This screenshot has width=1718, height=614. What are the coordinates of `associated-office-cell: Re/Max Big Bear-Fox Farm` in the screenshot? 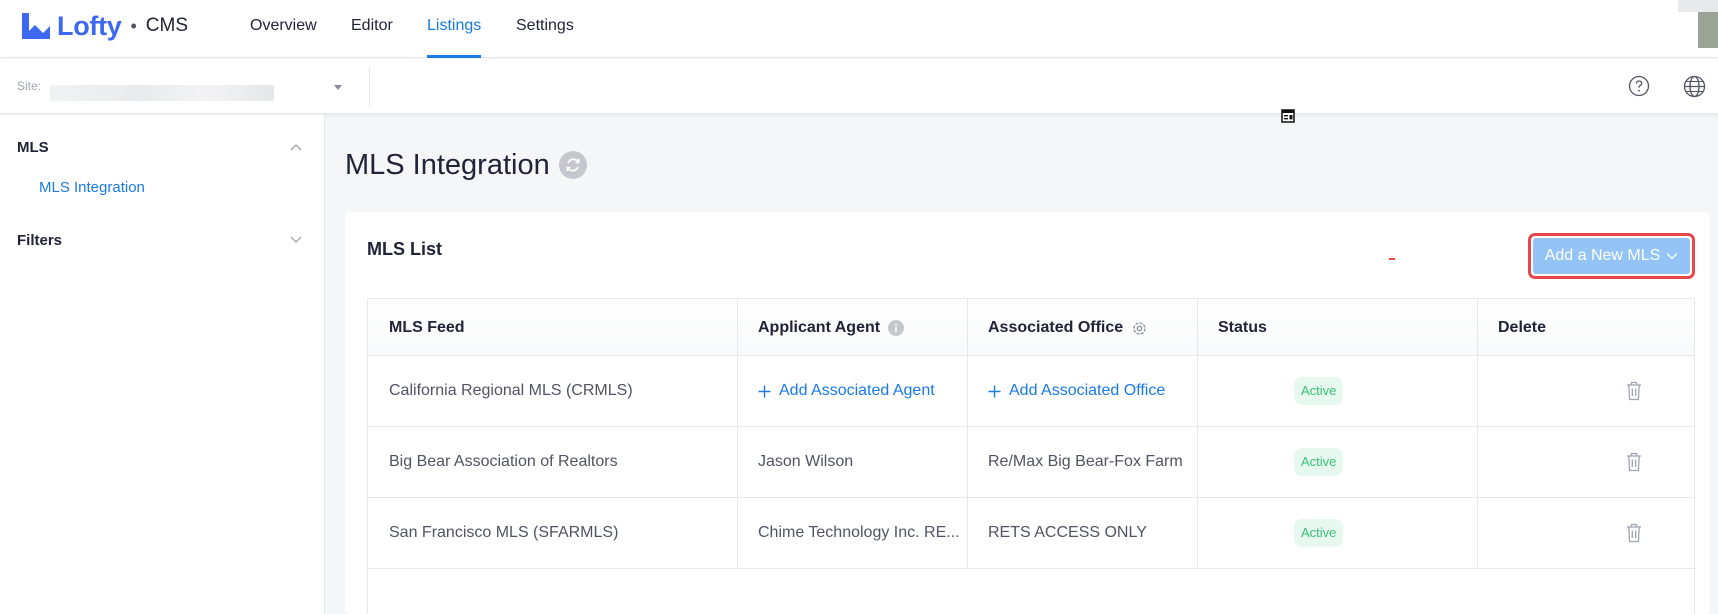 It's located at (1085, 461).